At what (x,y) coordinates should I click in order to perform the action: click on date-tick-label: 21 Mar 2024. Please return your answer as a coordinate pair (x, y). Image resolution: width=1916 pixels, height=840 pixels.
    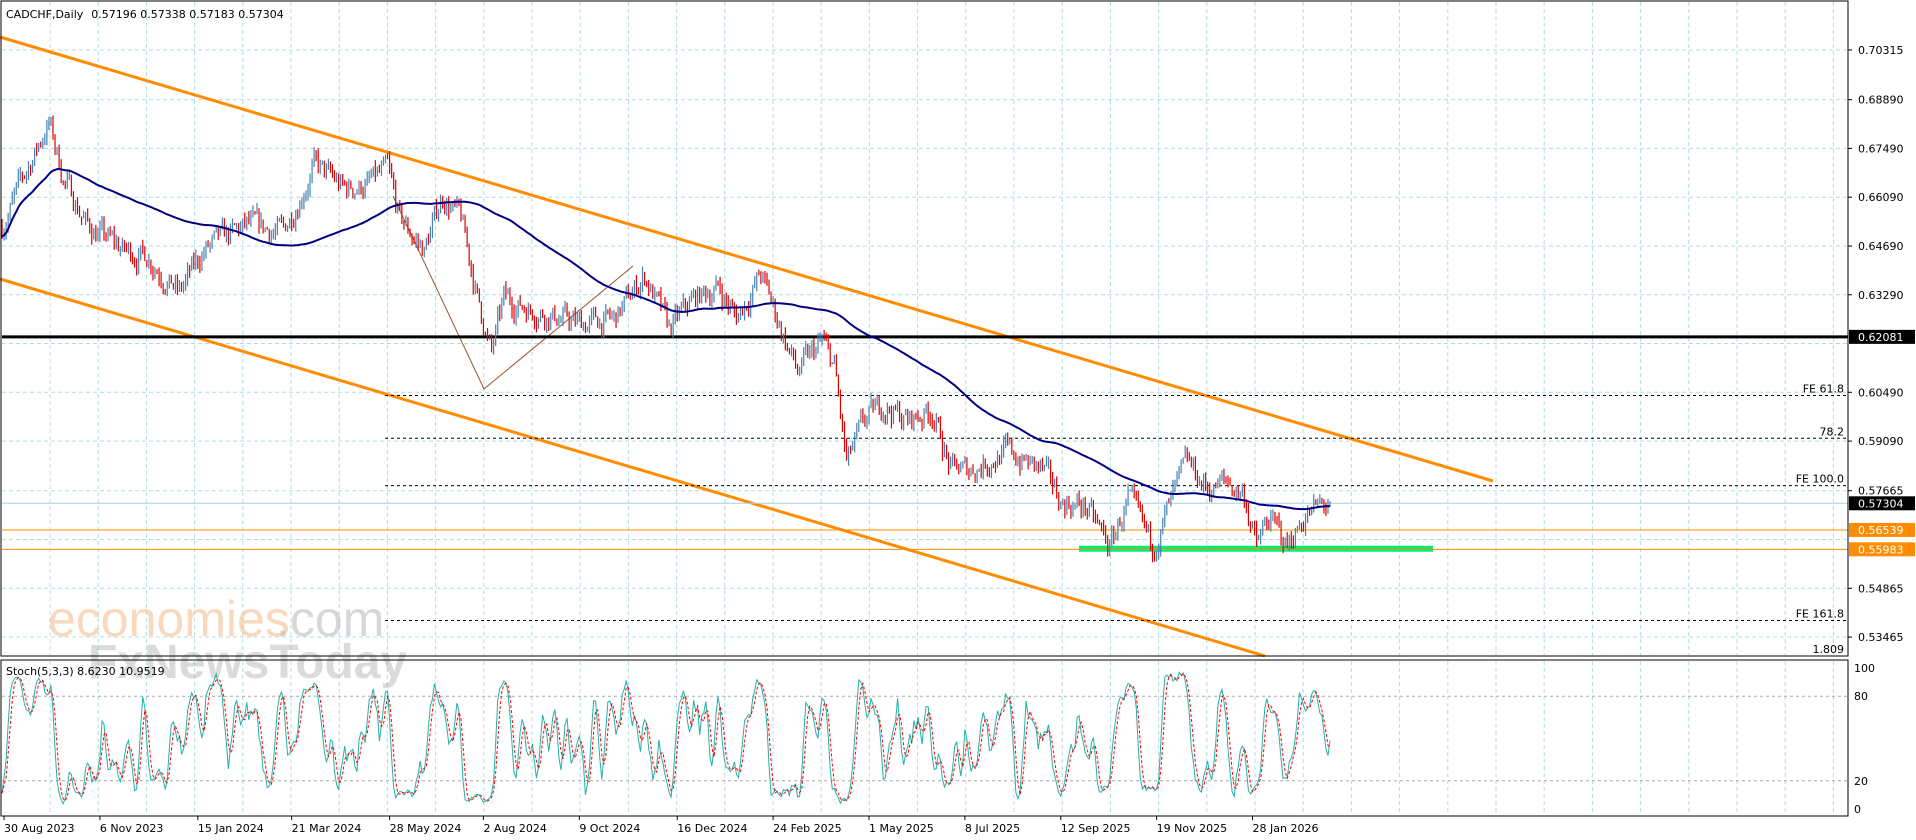
    Looking at the image, I should click on (327, 828).